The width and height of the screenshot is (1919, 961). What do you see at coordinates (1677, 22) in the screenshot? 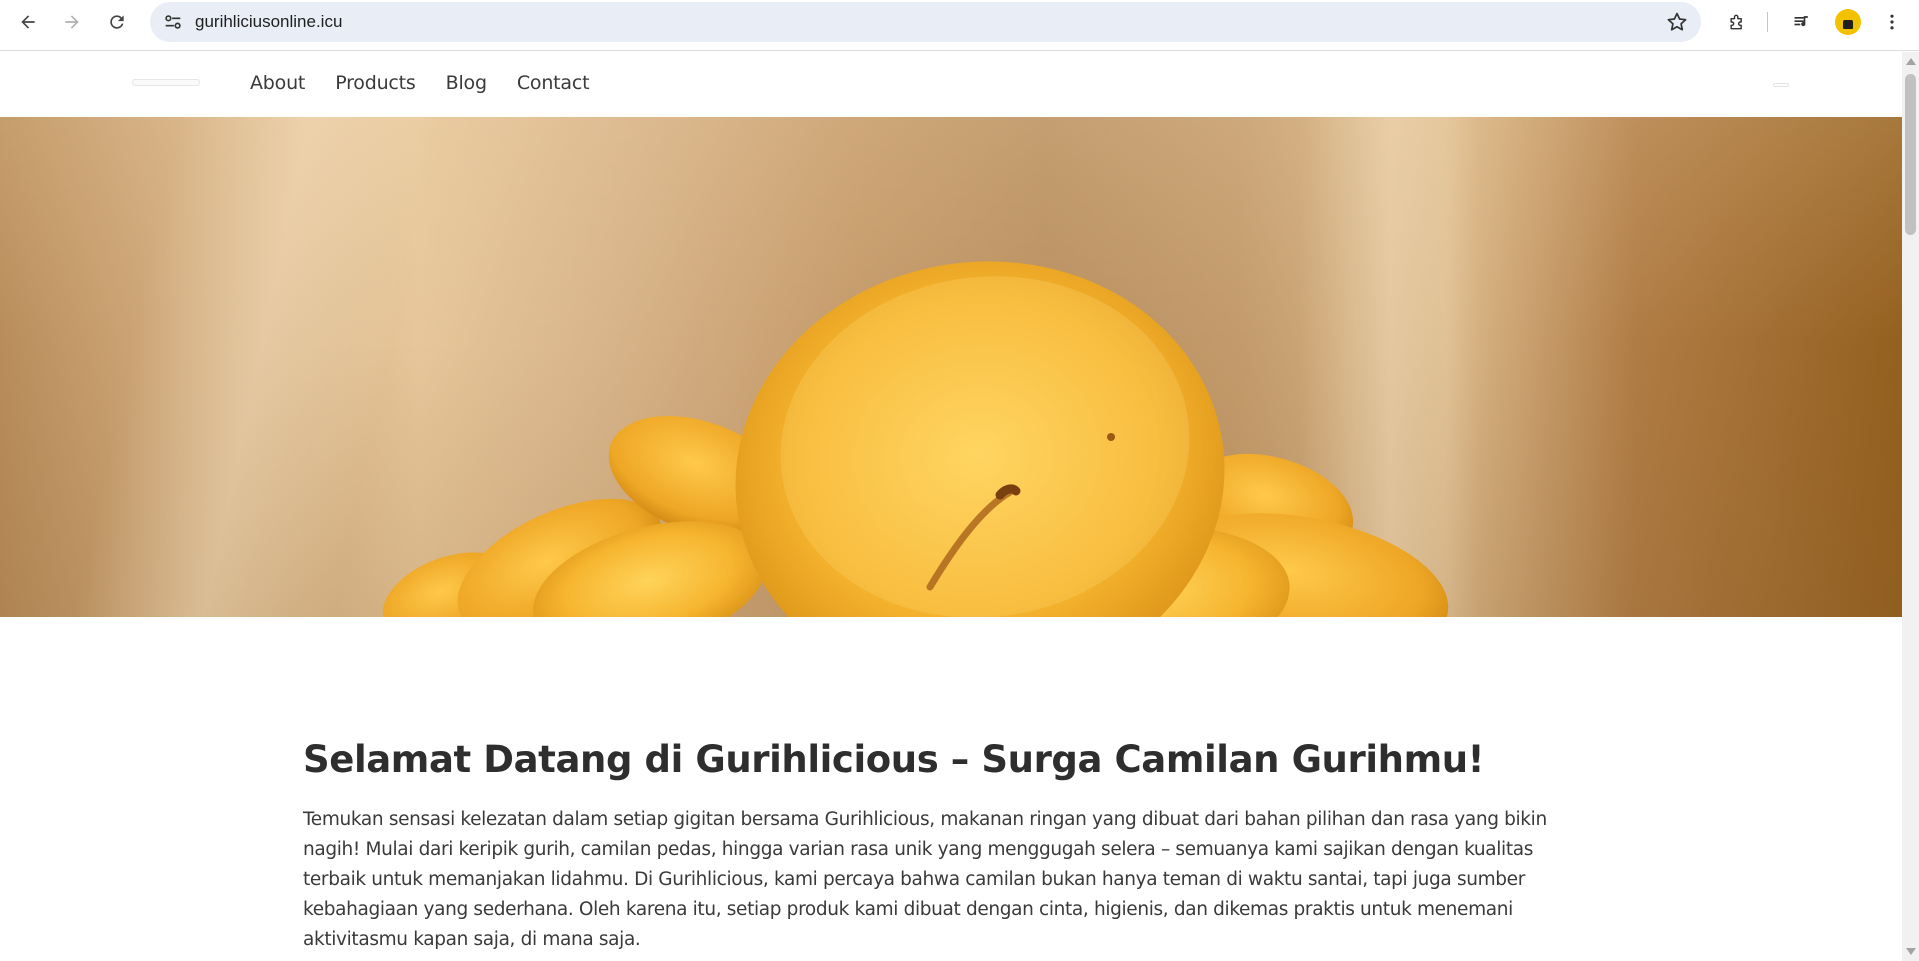
I see `bookmark-star-icon` at bounding box center [1677, 22].